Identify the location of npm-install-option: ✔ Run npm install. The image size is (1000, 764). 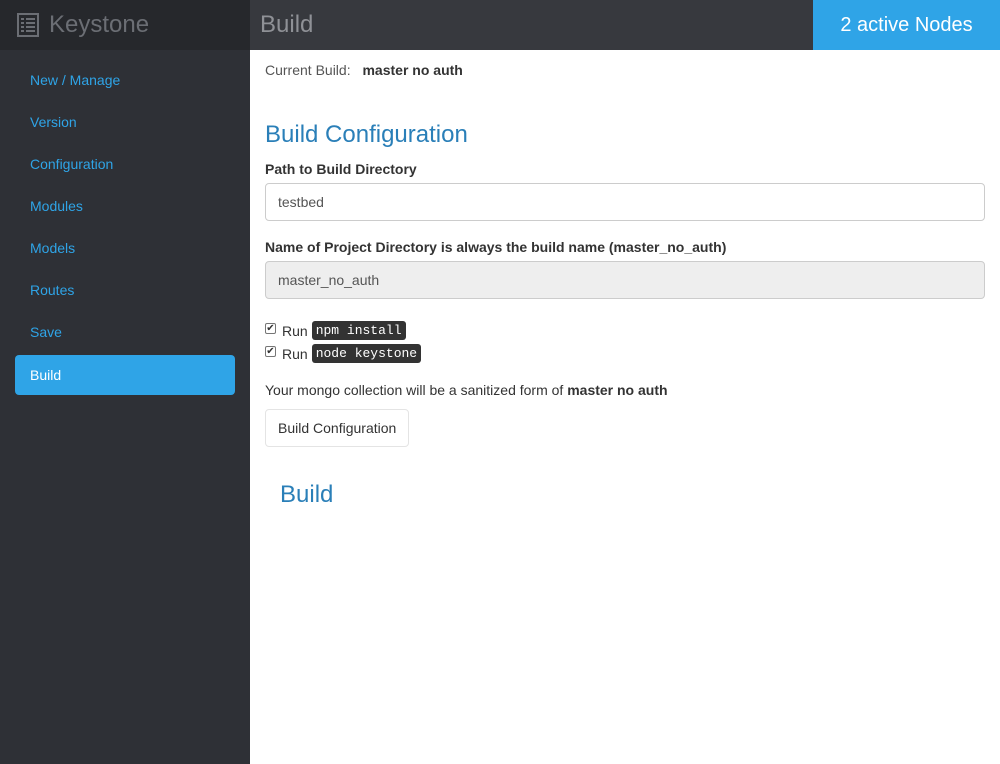
(625, 330).